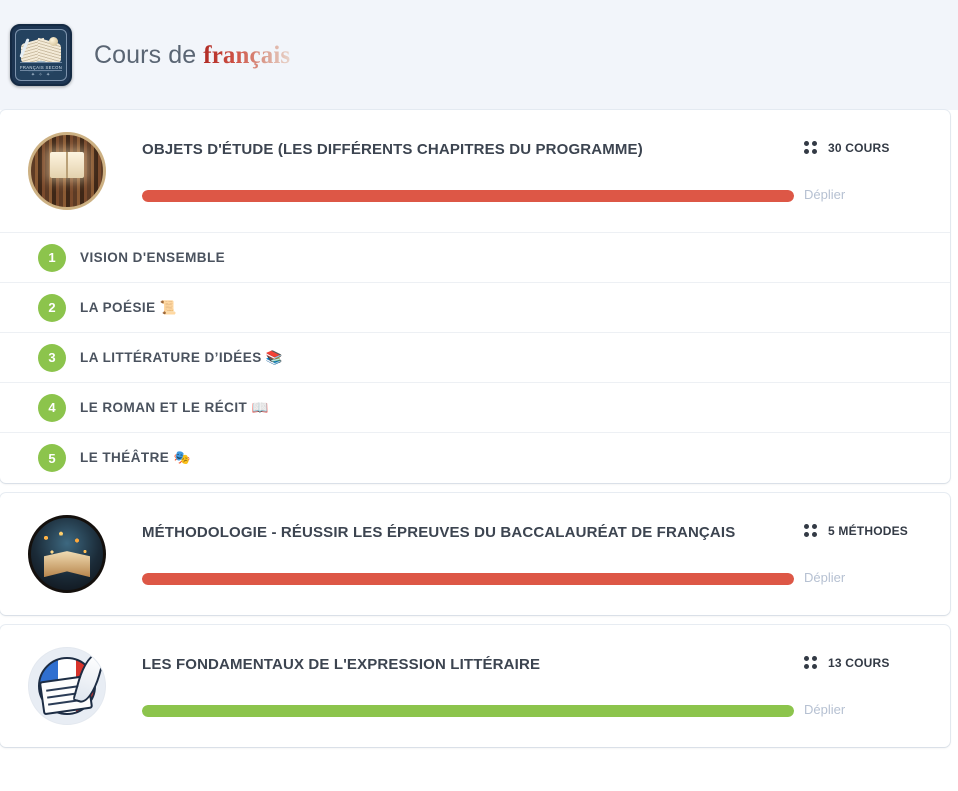 The width and height of the screenshot is (958, 791). What do you see at coordinates (52, 307) in the screenshot?
I see `chapter-number-badge: 2` at bounding box center [52, 307].